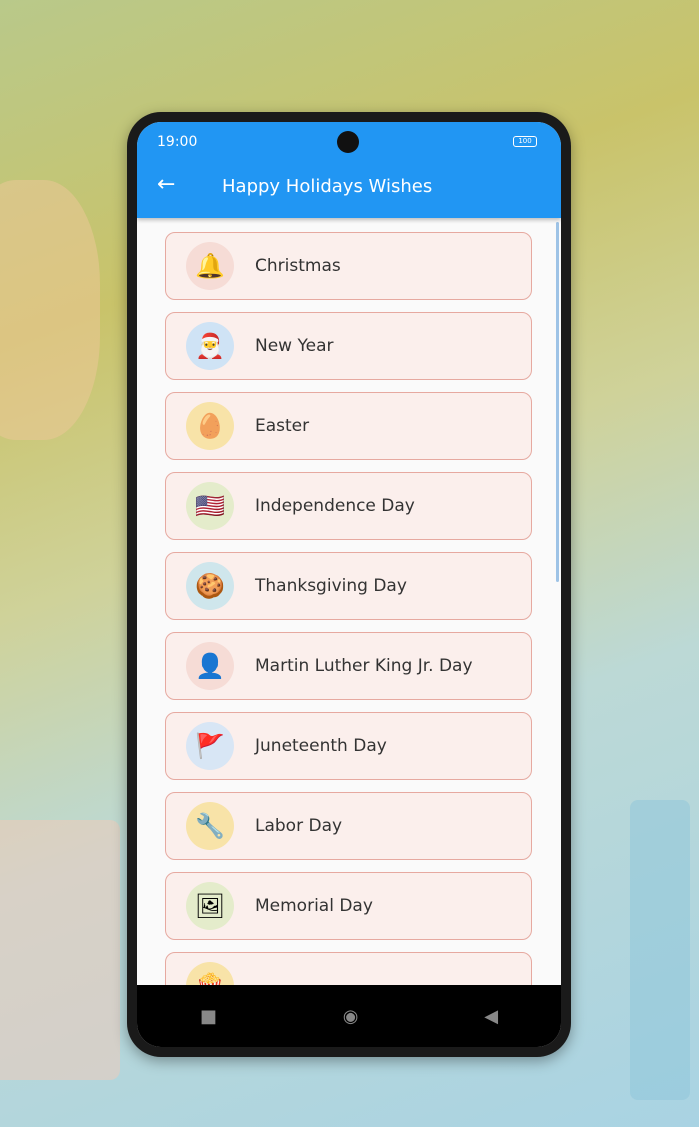 This screenshot has height=1127, width=699. What do you see at coordinates (210, 906) in the screenshot?
I see `picture-frame-icon: 🖼` at bounding box center [210, 906].